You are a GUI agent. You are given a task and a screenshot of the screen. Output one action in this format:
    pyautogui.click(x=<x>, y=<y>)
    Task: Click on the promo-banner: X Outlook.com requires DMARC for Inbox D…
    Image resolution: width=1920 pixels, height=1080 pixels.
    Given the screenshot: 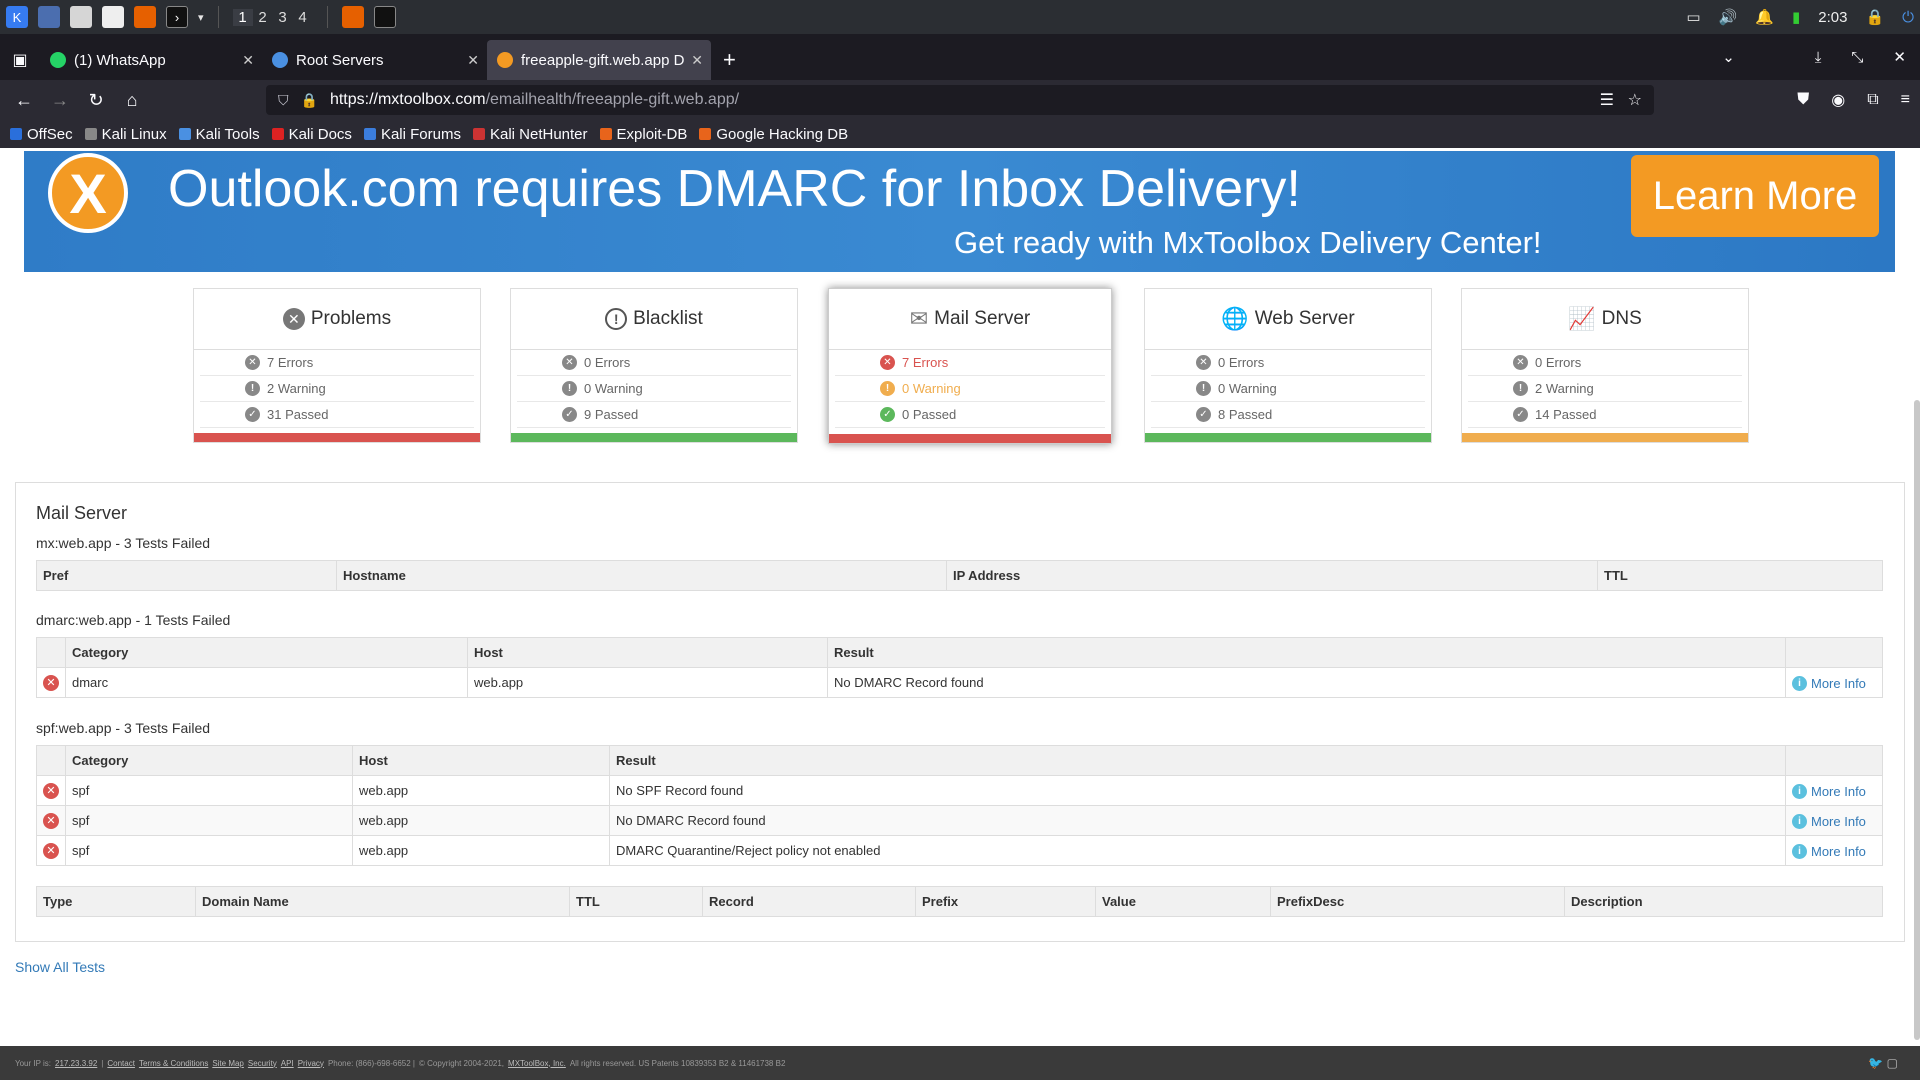 What is the action you would take?
    pyautogui.click(x=959, y=211)
    